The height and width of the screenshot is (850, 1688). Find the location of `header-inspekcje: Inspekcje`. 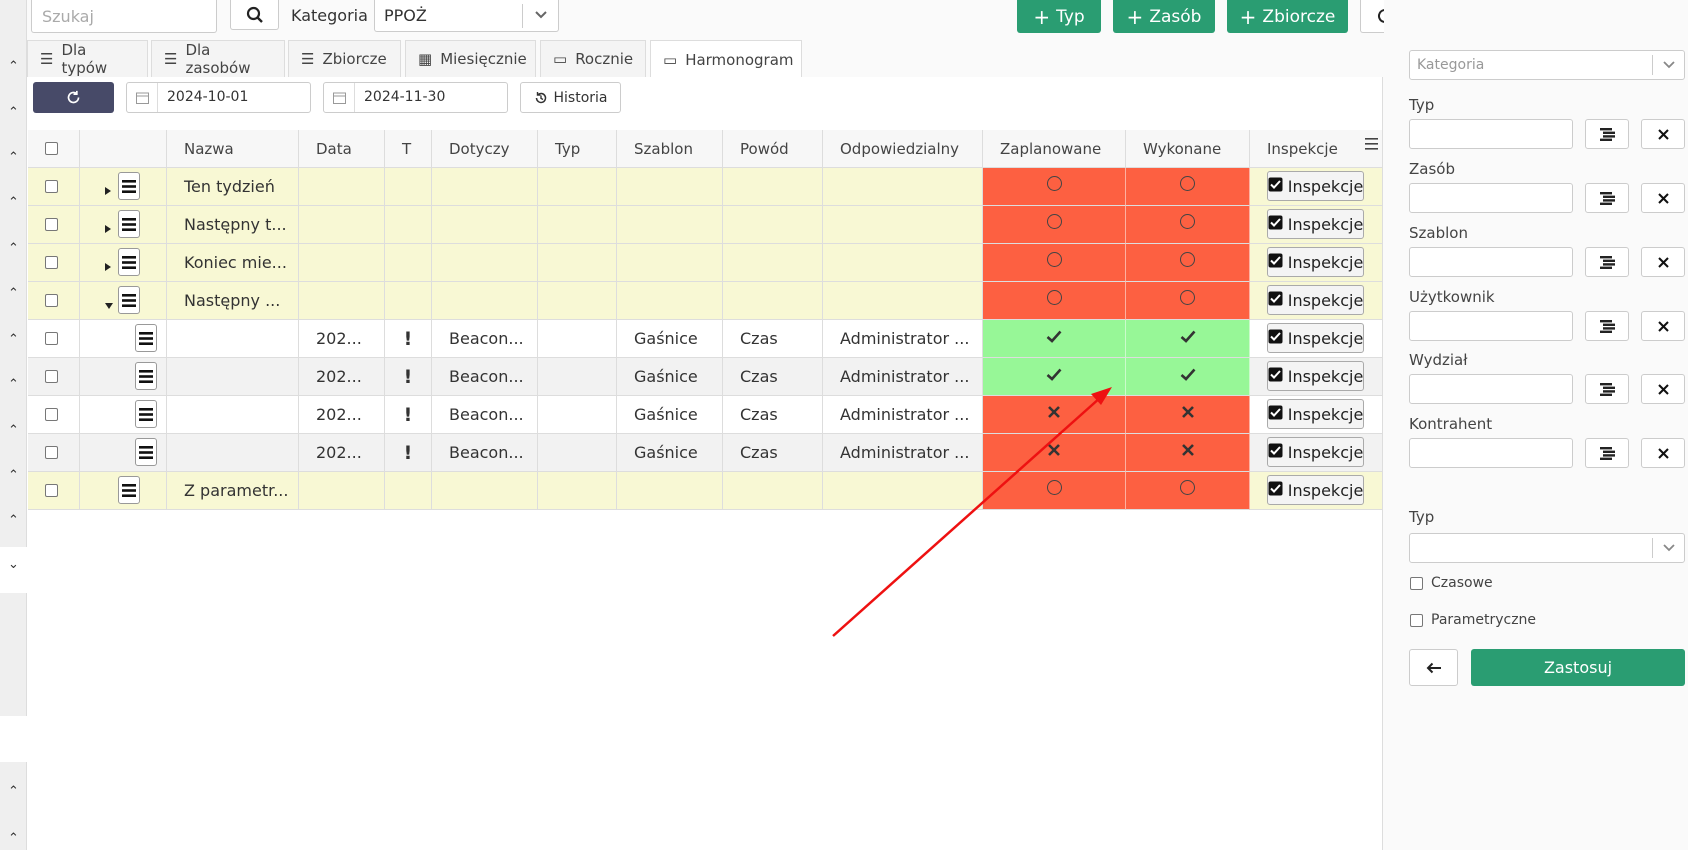

header-inspekcje: Inspekcje is located at coordinates (1316, 149).